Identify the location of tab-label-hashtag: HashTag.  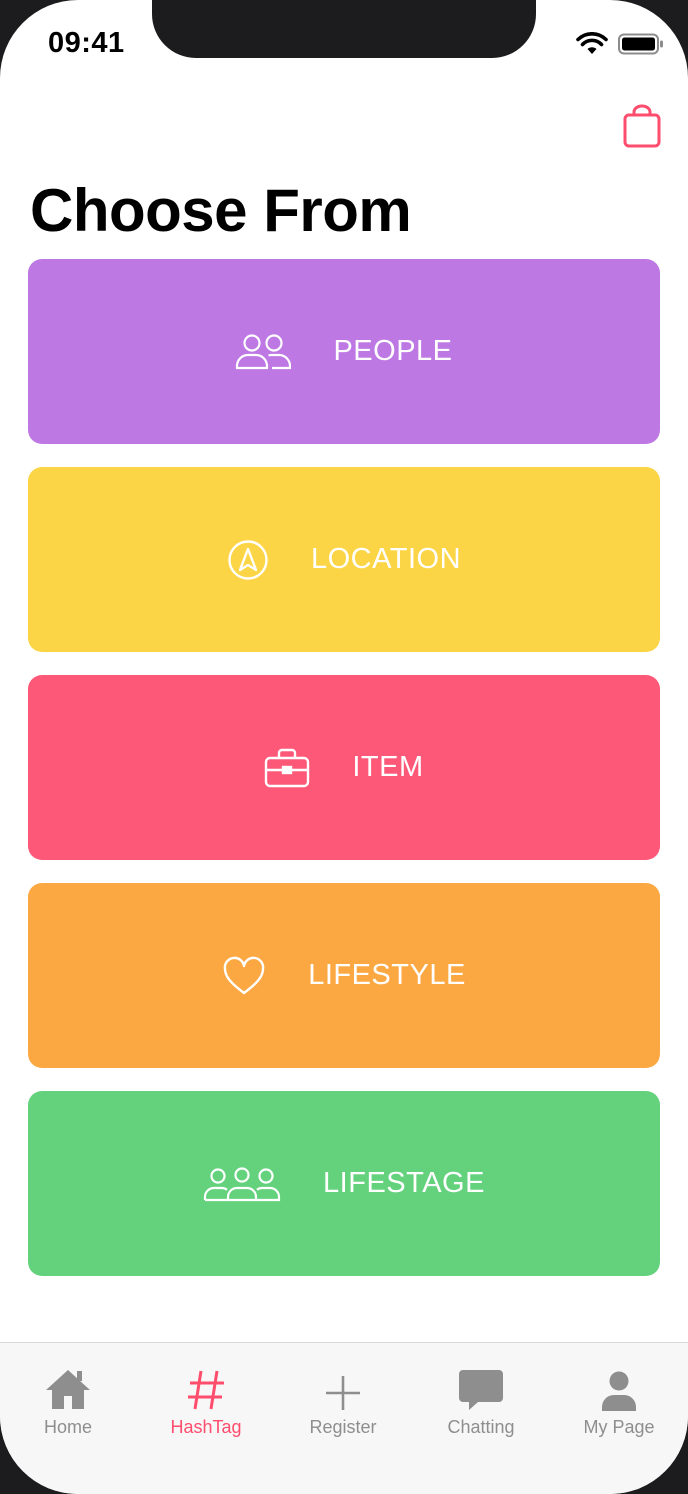
(206, 1427).